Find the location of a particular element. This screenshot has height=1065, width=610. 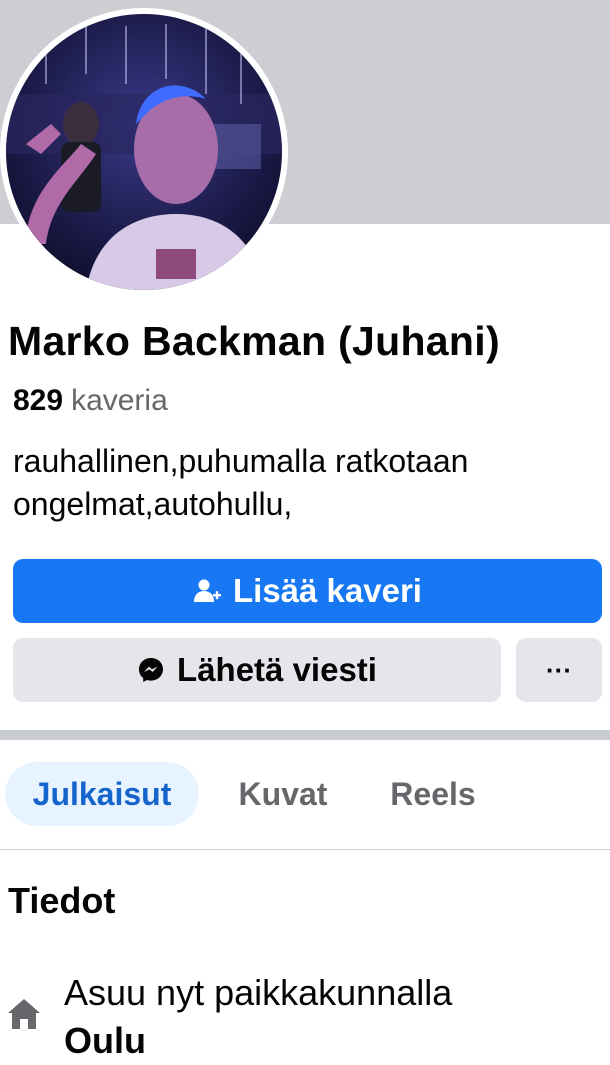

tab-reels: Reels is located at coordinates (433, 794).